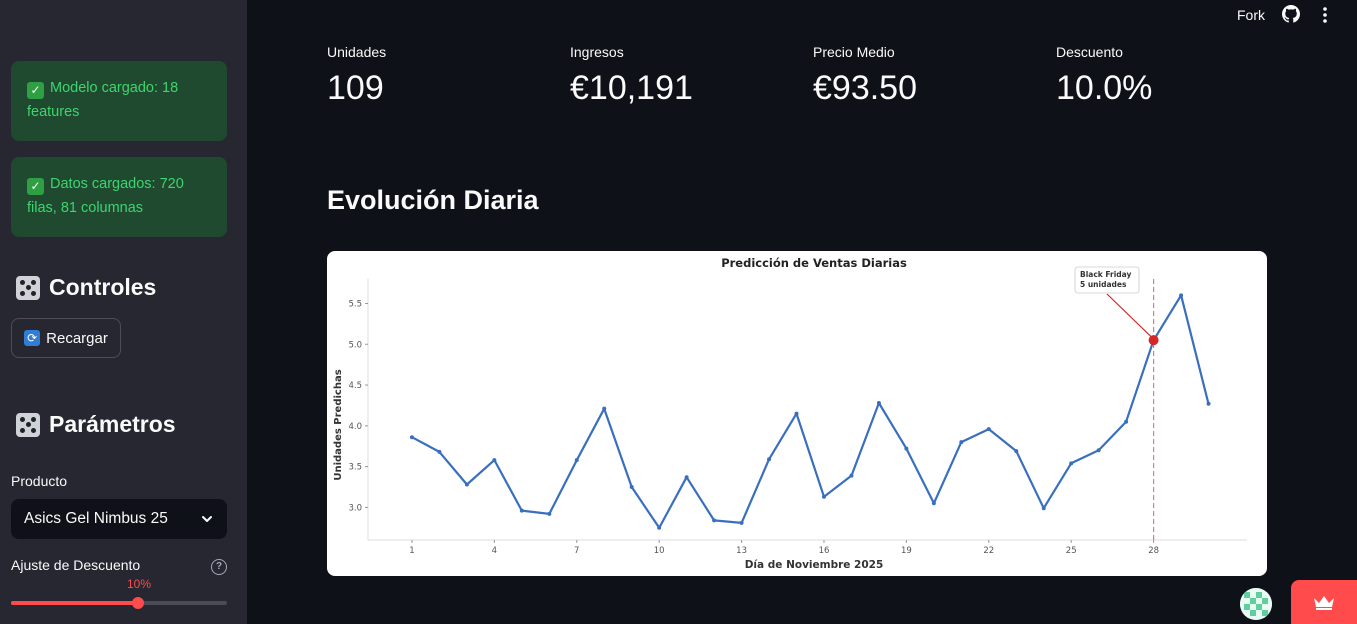  What do you see at coordinates (1325, 15) in the screenshot?
I see `more-menu-icon` at bounding box center [1325, 15].